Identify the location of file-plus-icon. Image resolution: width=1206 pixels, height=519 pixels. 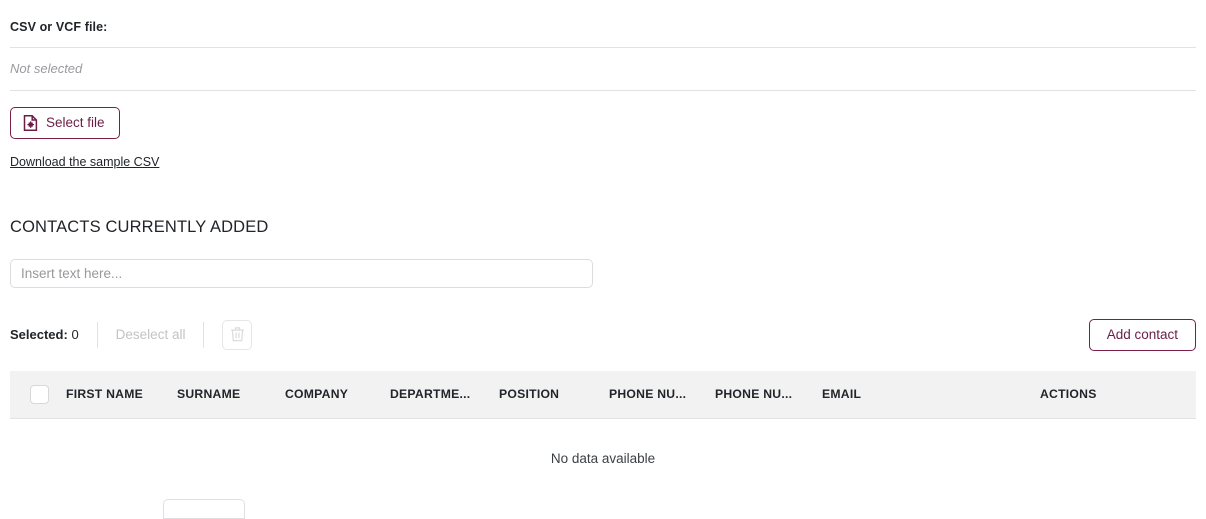
(30, 123).